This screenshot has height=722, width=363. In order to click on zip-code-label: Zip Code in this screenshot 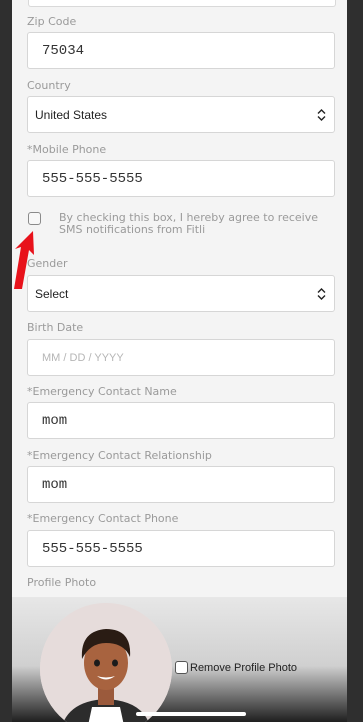, I will do `click(52, 21)`.